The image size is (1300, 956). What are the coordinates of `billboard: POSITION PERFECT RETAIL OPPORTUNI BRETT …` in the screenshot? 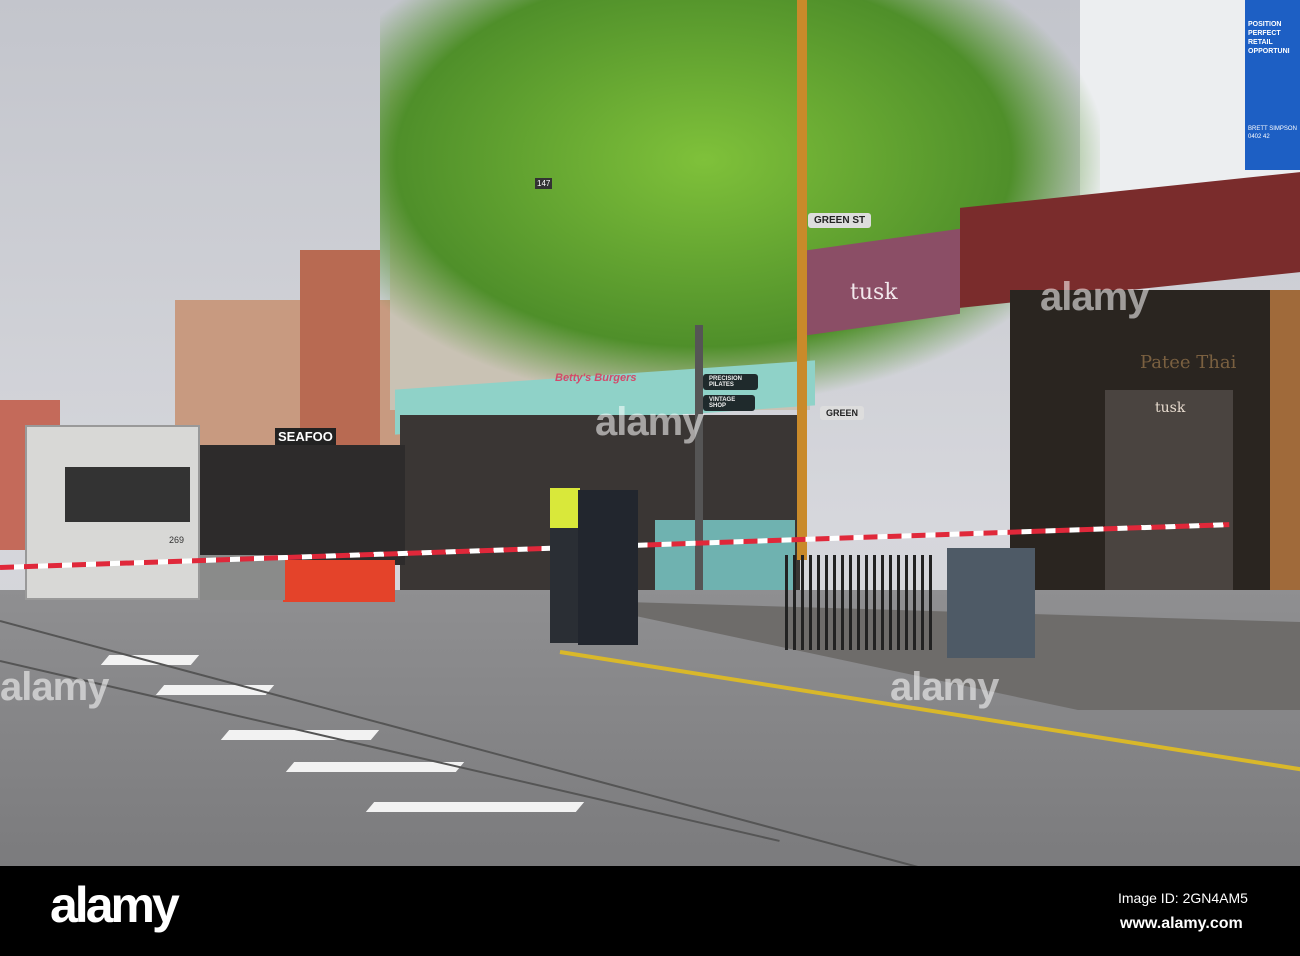 It's located at (1272, 85).